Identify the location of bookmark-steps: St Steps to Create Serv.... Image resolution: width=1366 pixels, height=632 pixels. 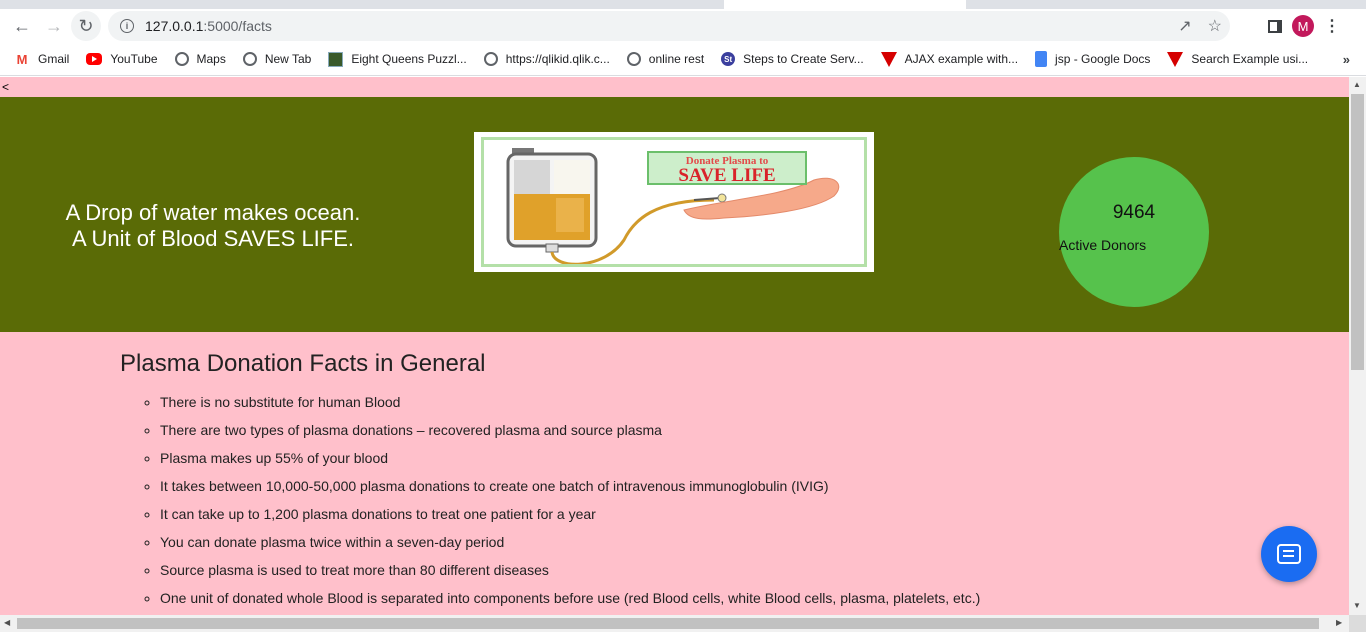
(792, 59).